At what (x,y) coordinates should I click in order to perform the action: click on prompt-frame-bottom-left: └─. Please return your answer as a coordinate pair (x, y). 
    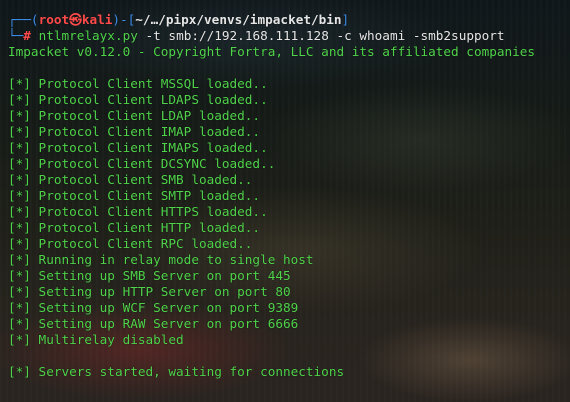
    Looking at the image, I should click on (16, 35).